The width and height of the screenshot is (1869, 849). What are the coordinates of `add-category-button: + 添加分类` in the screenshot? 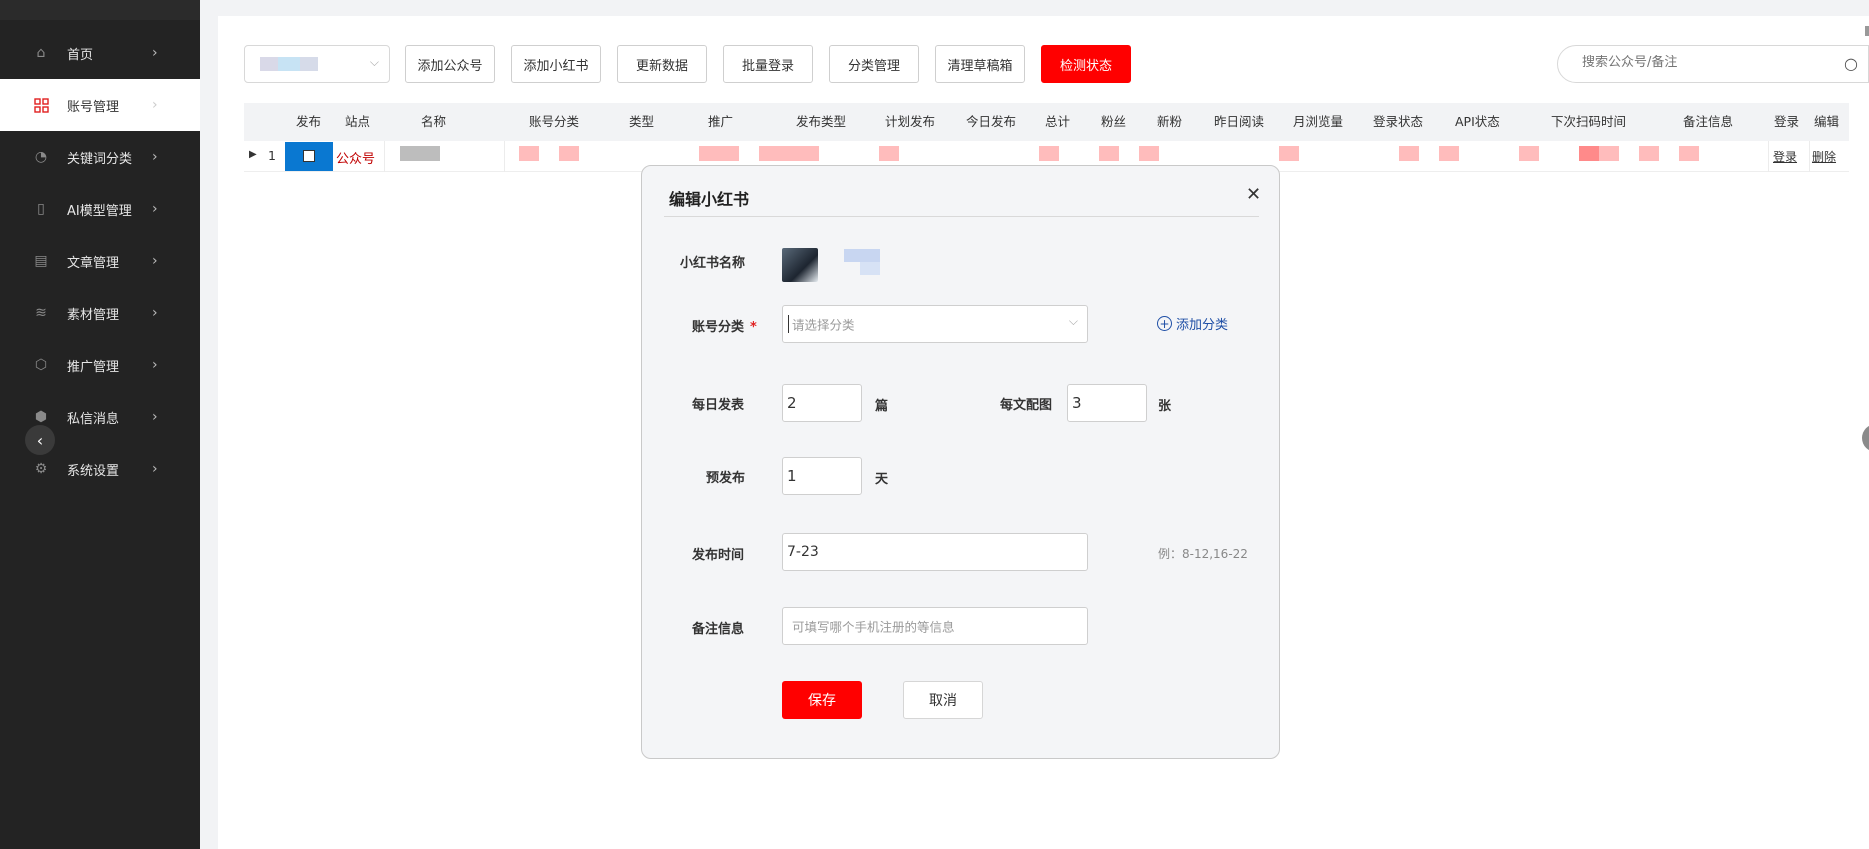 It's located at (1192, 323).